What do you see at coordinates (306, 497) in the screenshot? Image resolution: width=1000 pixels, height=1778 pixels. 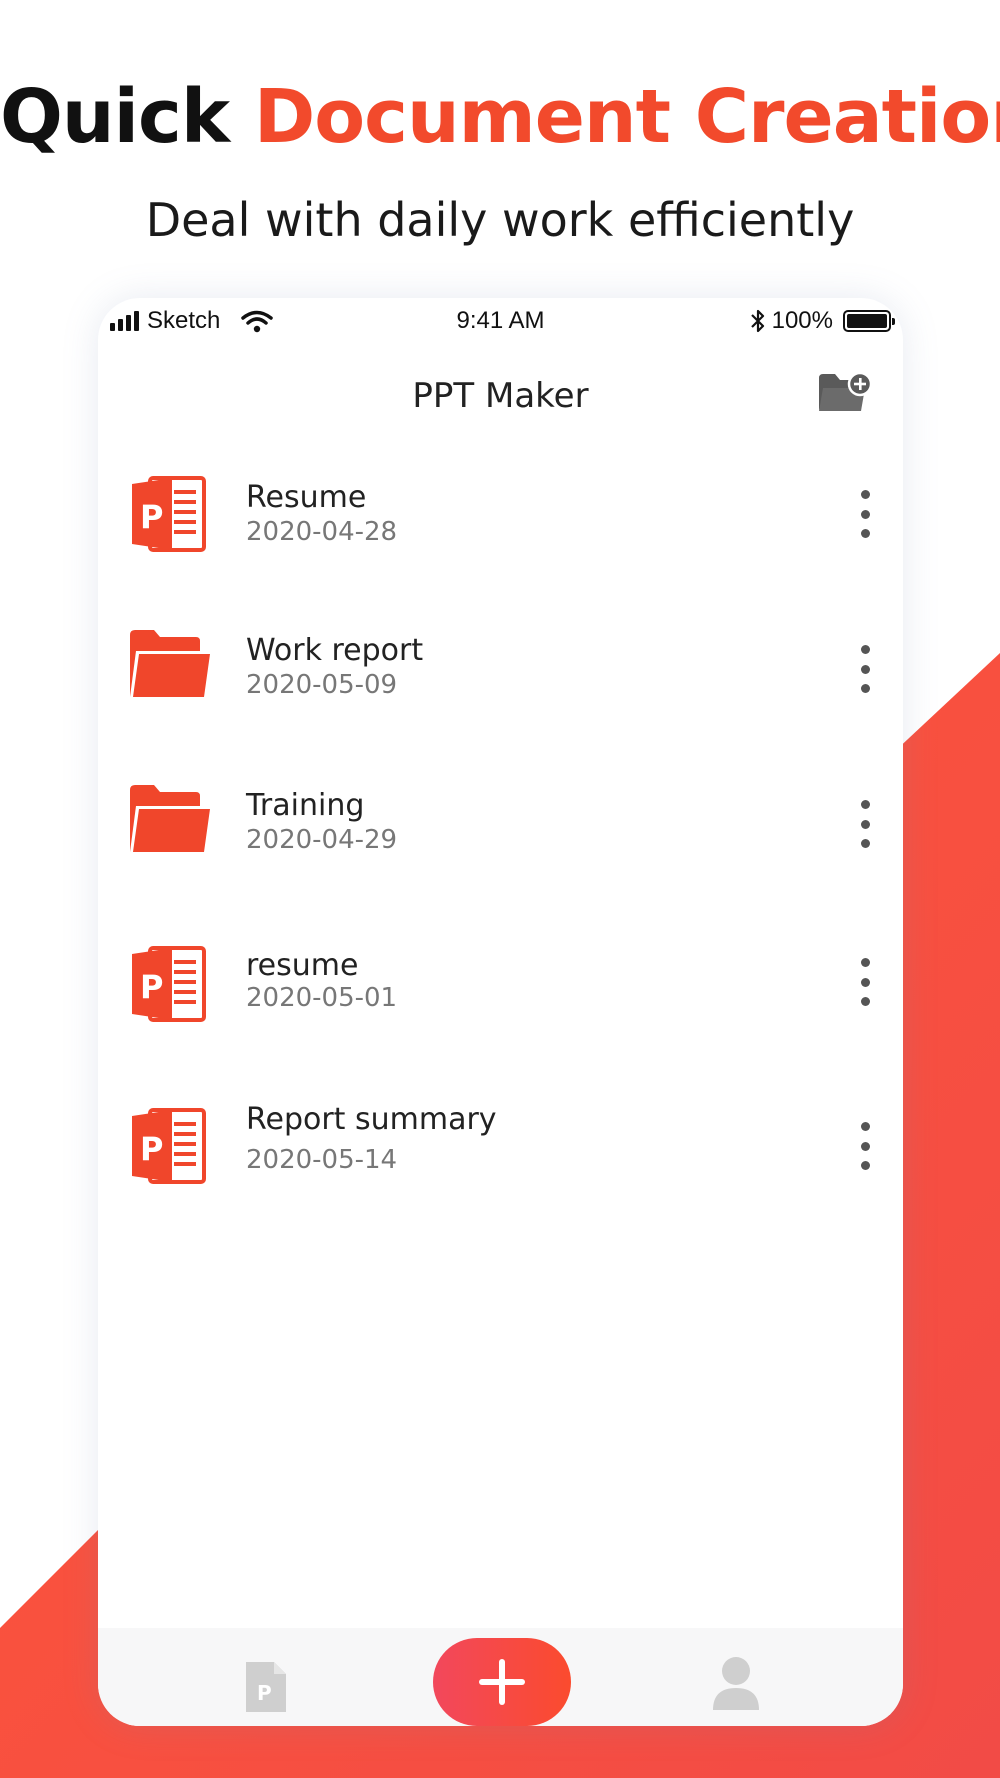 I see `item-name: Resume` at bounding box center [306, 497].